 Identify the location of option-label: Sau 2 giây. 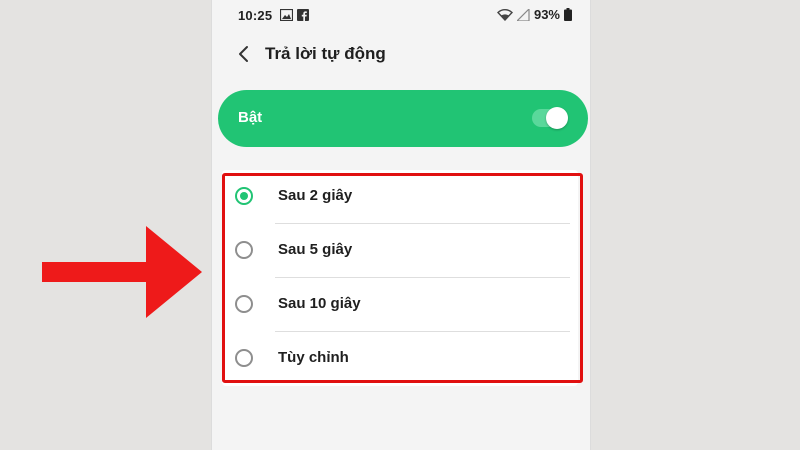
(315, 195).